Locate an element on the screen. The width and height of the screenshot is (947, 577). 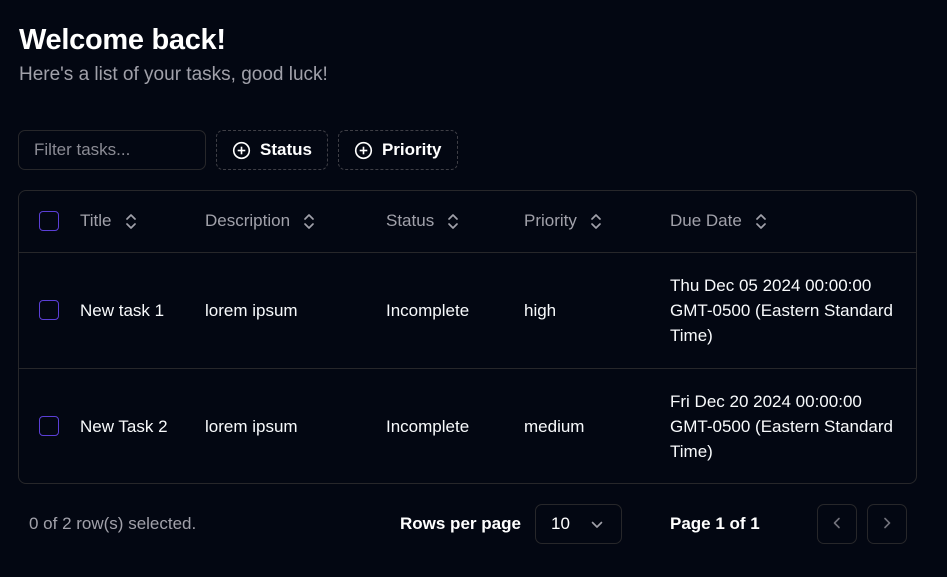
rows-per-page-value: 10 is located at coordinates (560, 523).